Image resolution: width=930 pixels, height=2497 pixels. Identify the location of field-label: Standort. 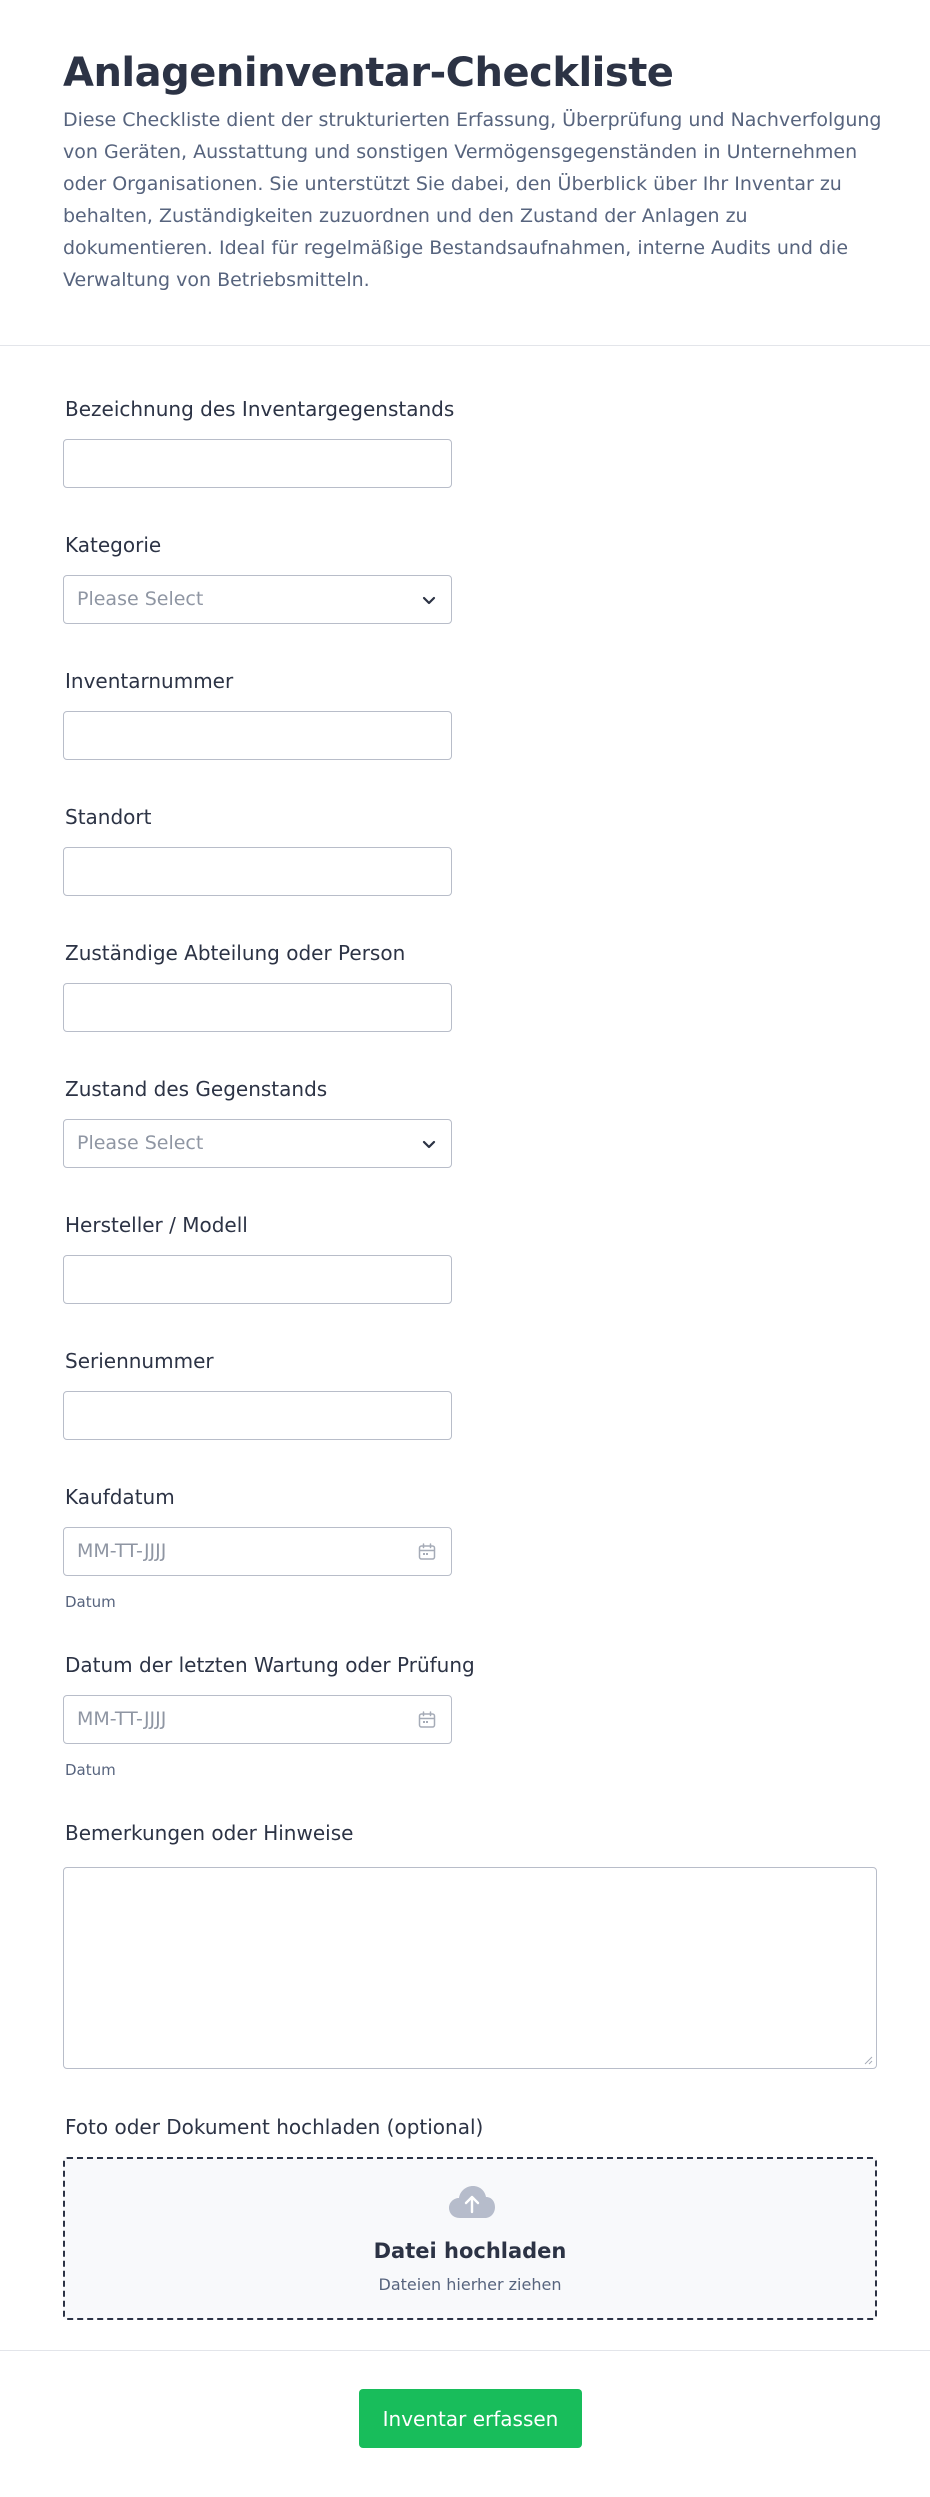
(108, 817).